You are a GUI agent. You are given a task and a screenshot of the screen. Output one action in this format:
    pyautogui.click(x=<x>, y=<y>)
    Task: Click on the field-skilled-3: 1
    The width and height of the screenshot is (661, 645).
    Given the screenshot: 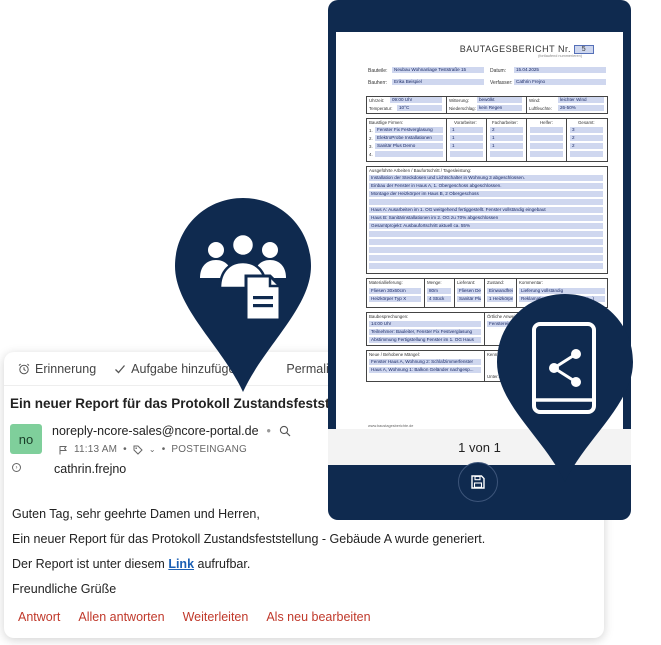 What is the action you would take?
    pyautogui.click(x=506, y=146)
    